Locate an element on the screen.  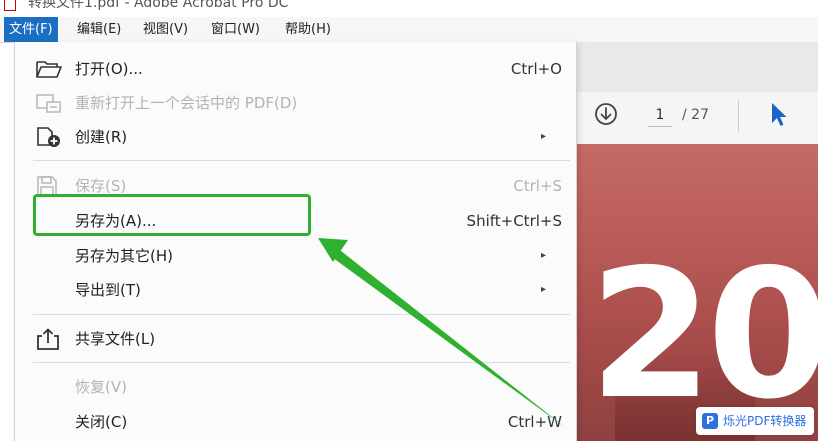
scroll-down-icon is located at coordinates (606, 114).